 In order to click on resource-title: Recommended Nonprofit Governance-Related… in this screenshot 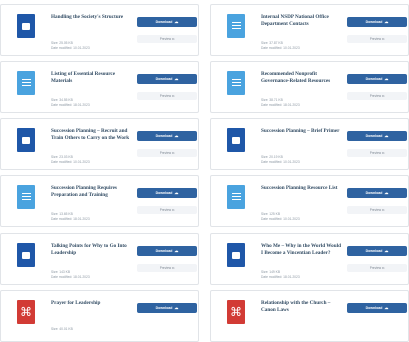, I will do `click(296, 77)`.